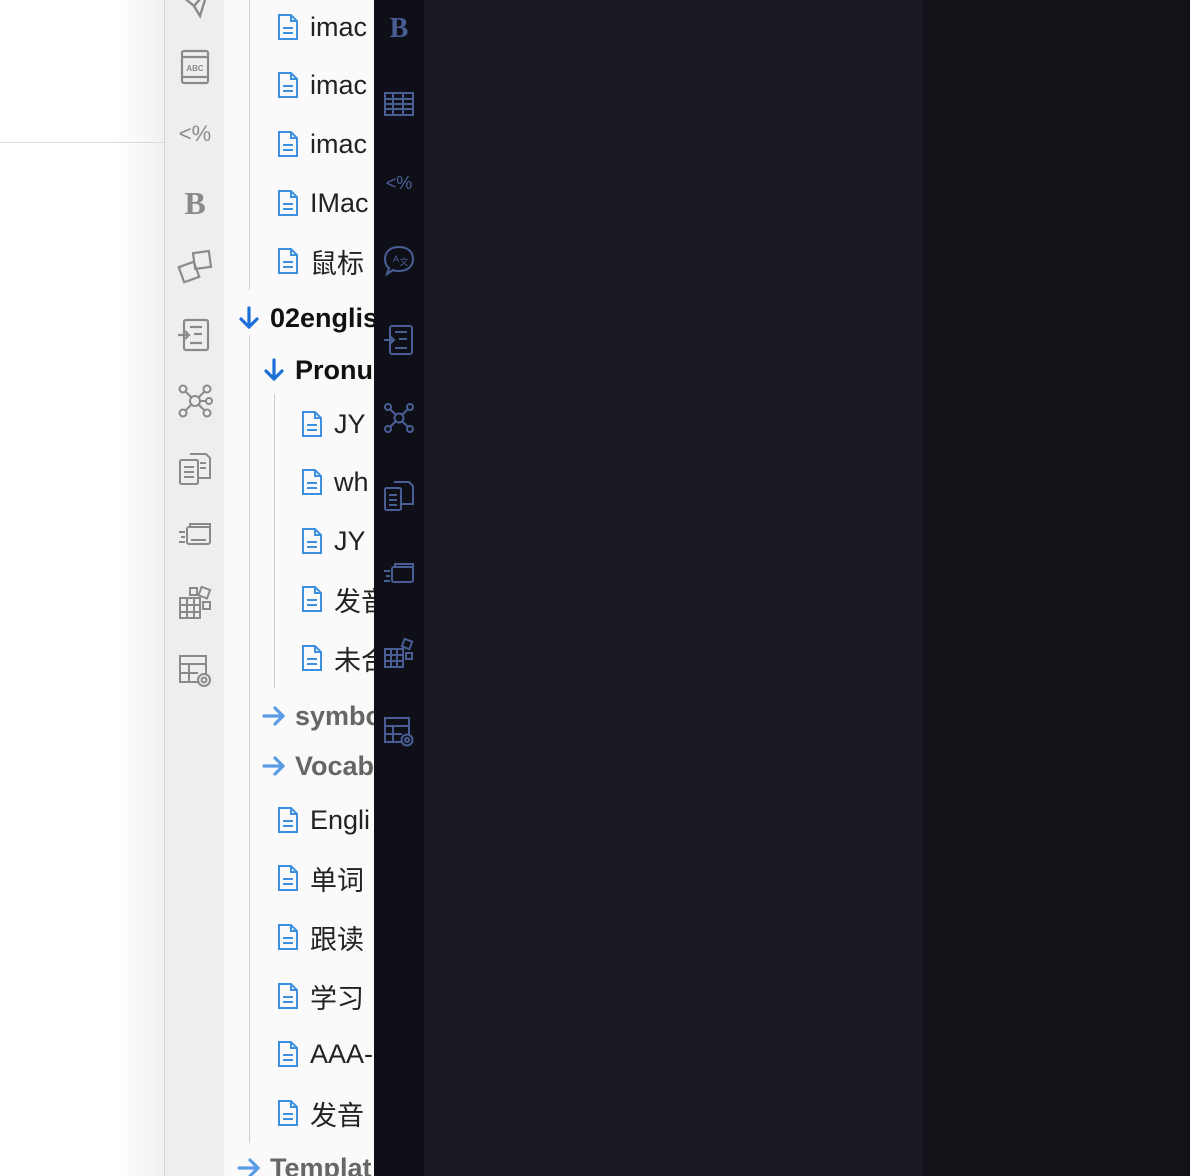 The width and height of the screenshot is (1190, 1176). What do you see at coordinates (195, 12) in the screenshot?
I see `send-icon` at bounding box center [195, 12].